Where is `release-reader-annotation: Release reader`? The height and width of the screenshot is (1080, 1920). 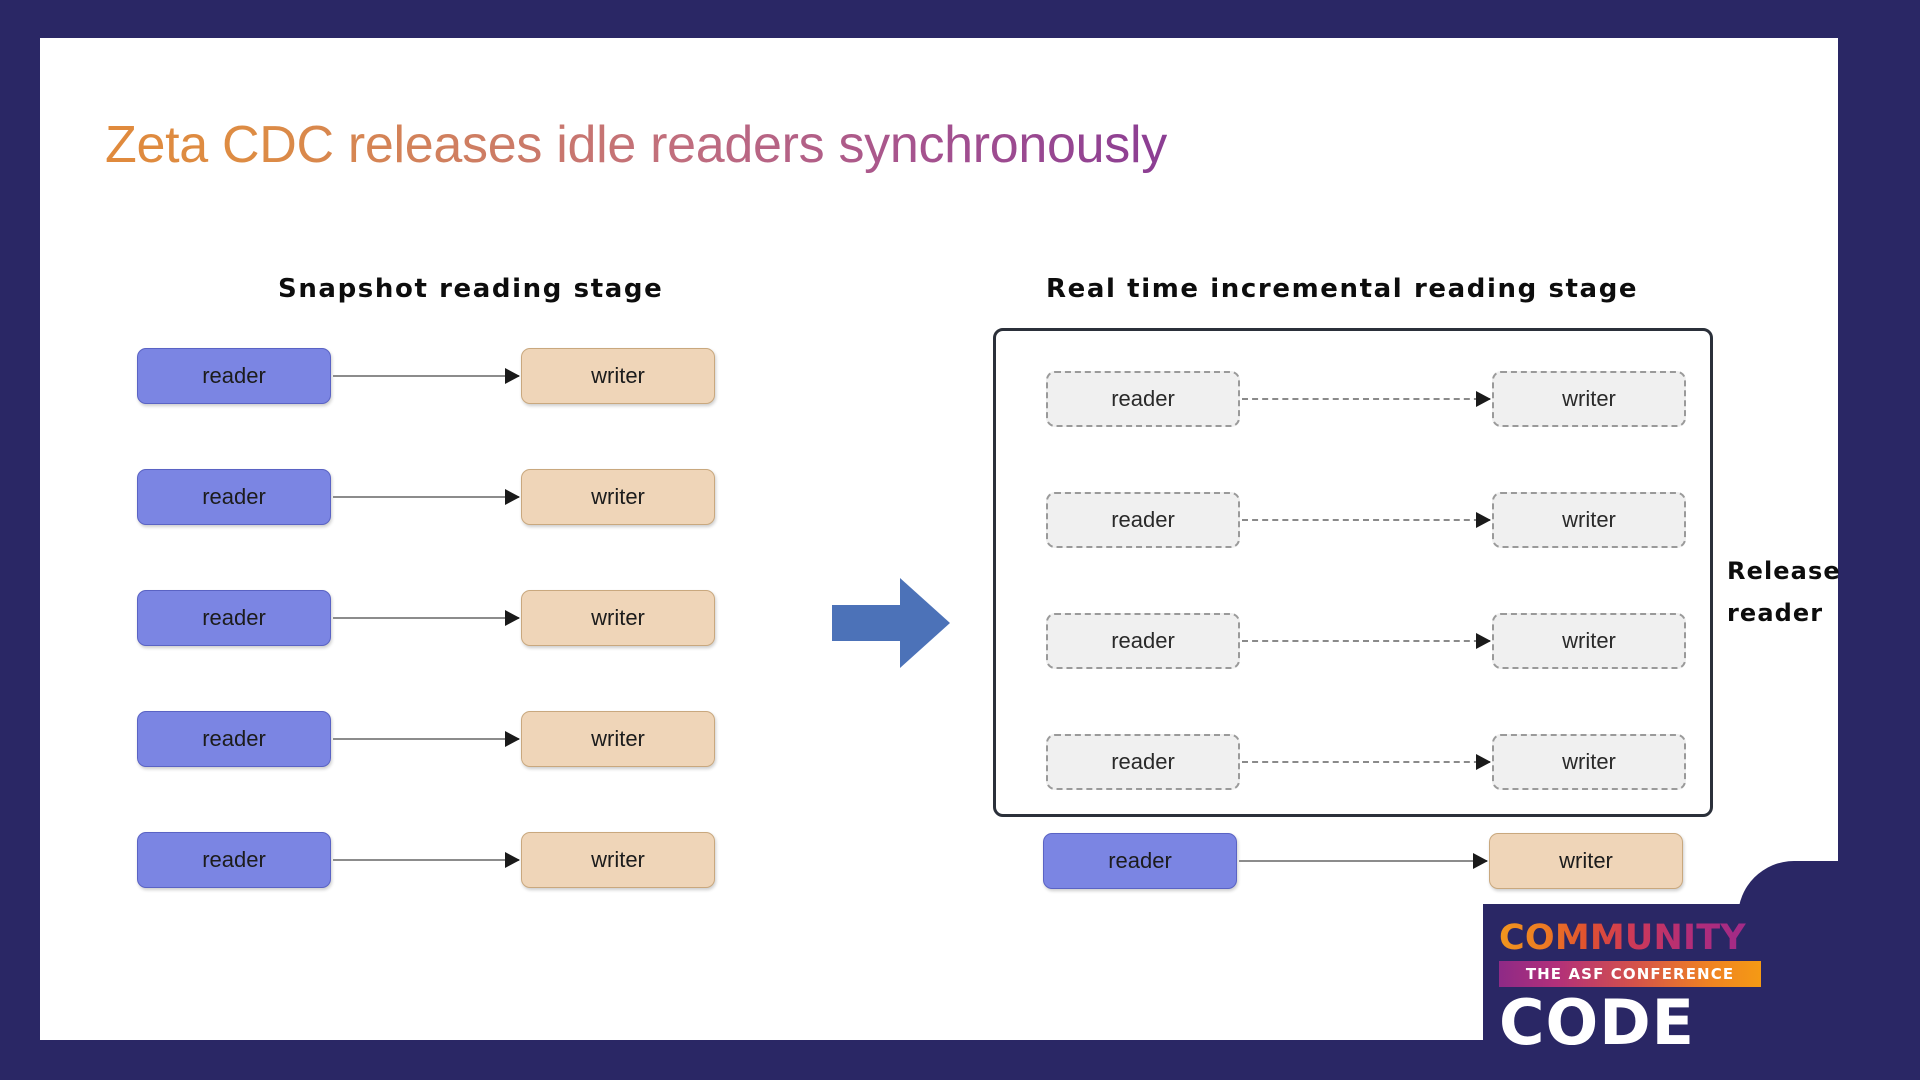
release-reader-annotation: Release reader is located at coordinates (1792, 592).